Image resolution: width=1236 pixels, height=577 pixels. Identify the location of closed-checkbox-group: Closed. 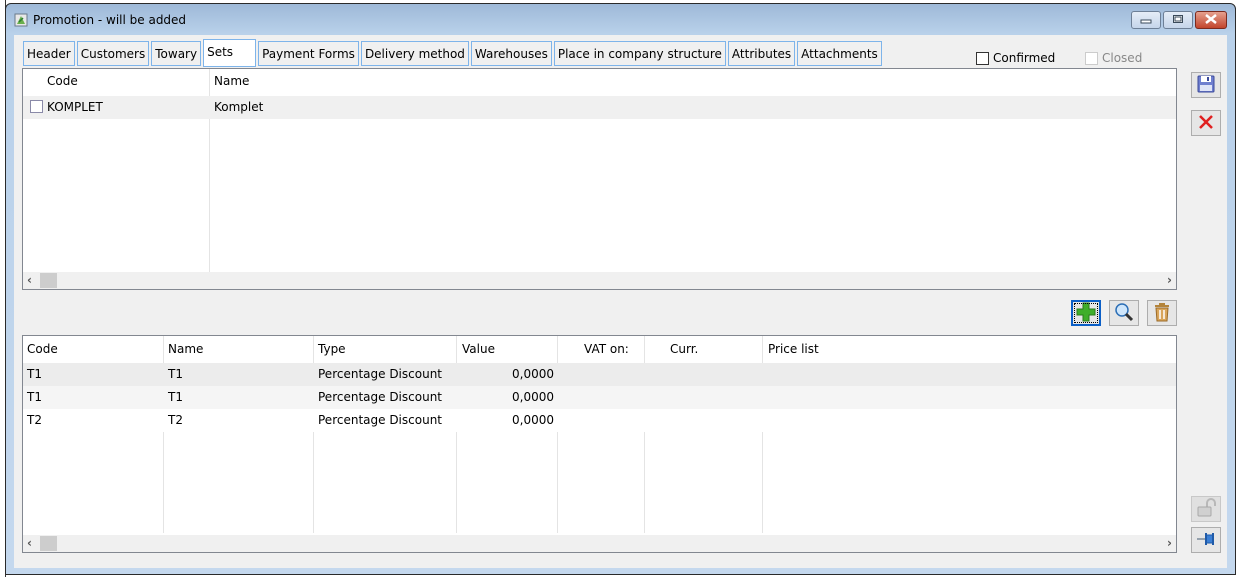
(1113, 58).